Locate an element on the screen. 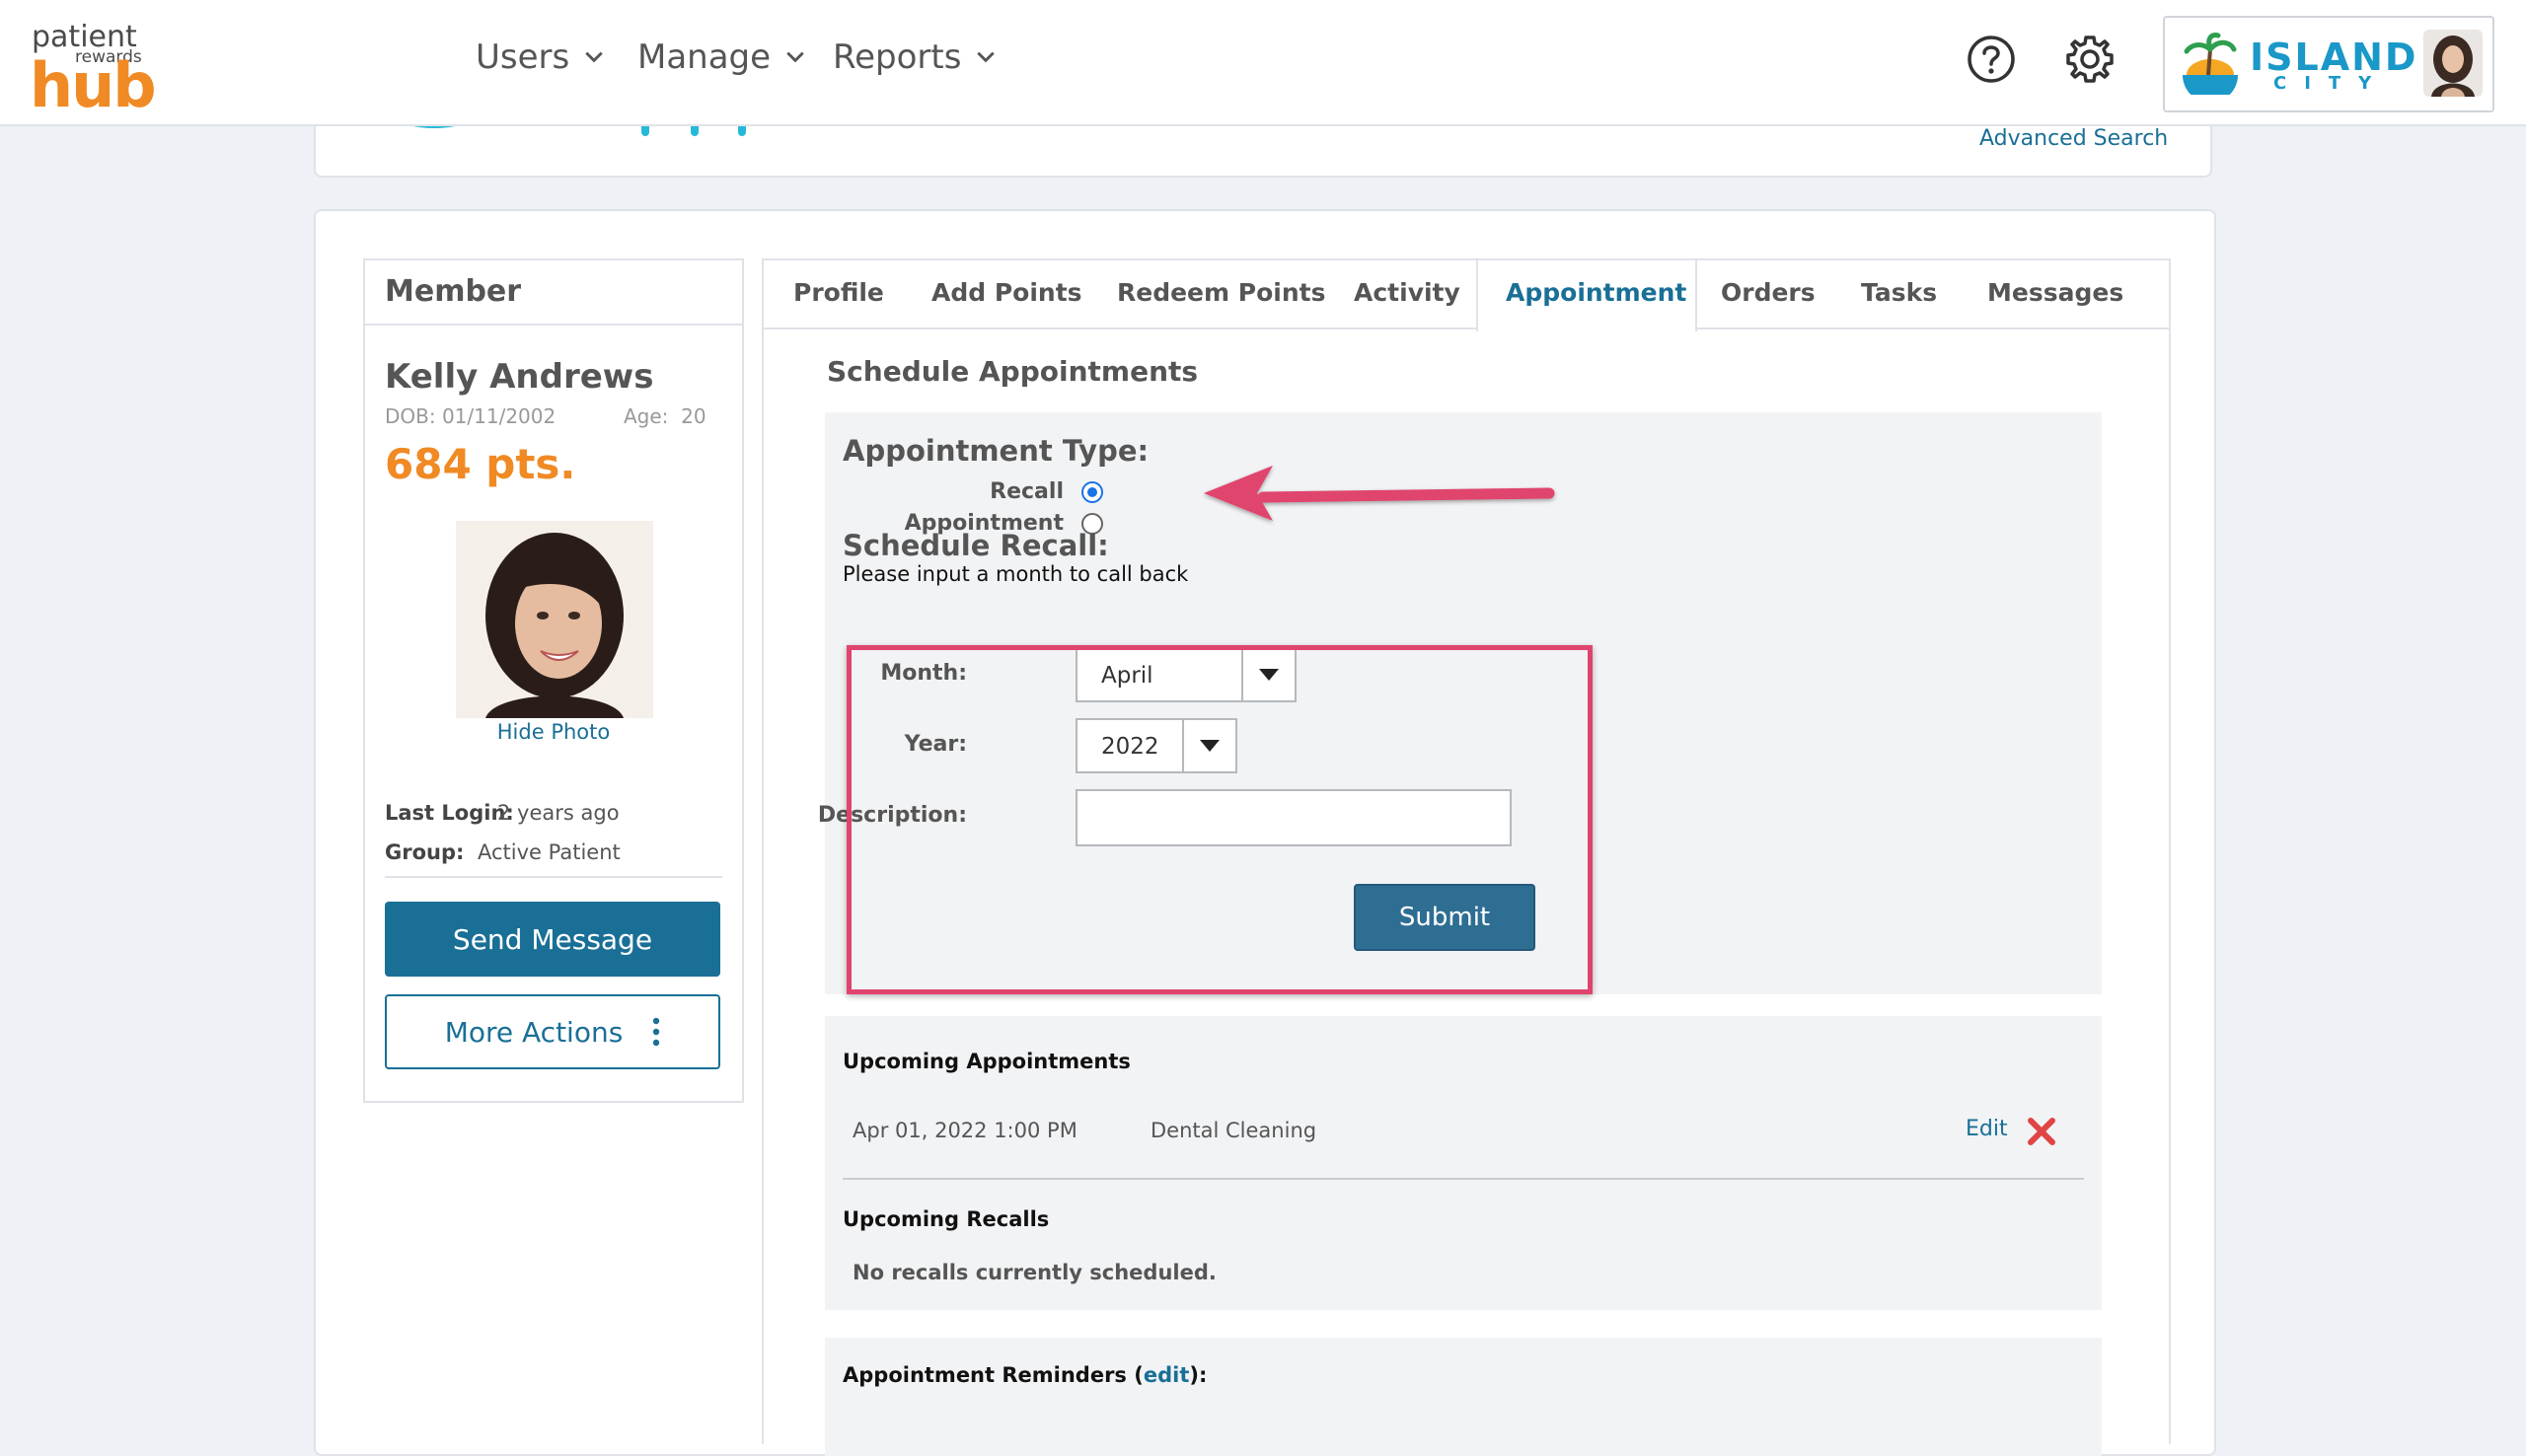  radio-recall-label: Recall is located at coordinates (1027, 491).